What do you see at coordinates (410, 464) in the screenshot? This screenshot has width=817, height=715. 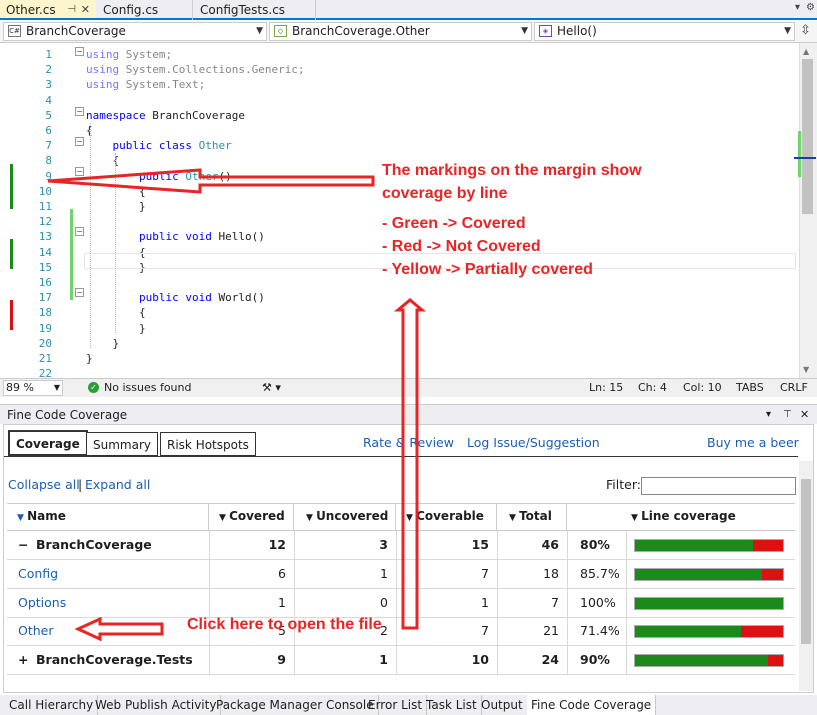 I see `arrow-up` at bounding box center [410, 464].